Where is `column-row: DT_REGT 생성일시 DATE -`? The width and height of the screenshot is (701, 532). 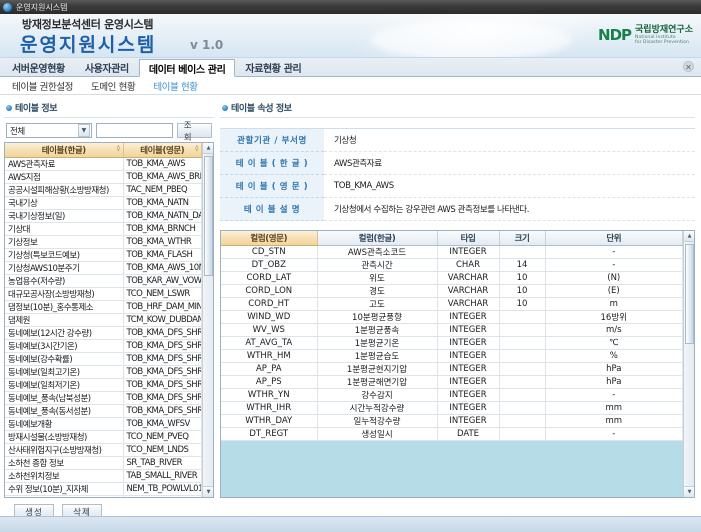 column-row: DT_REGT 생성일시 DATE - is located at coordinates (452, 434).